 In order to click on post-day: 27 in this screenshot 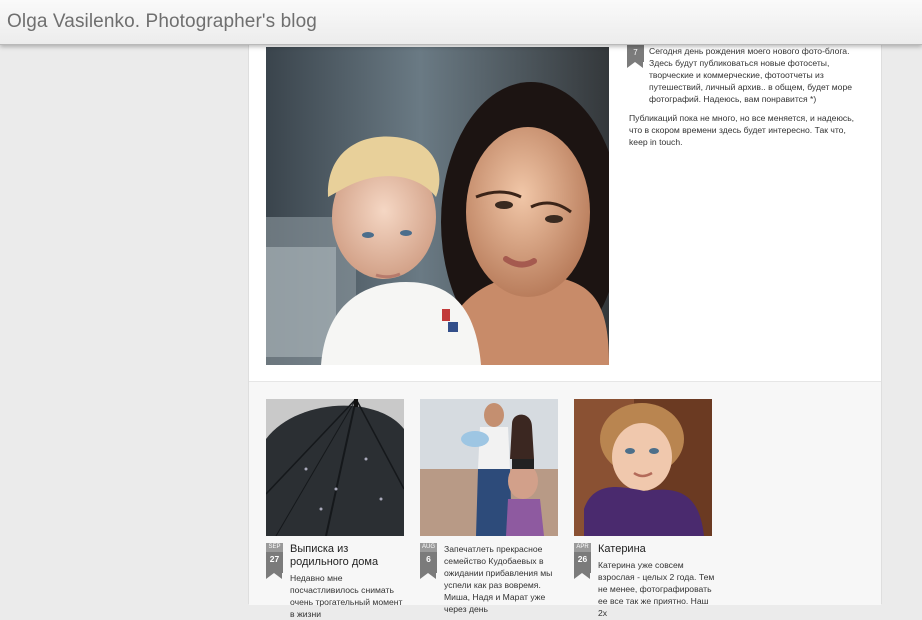, I will do `click(274, 559)`.